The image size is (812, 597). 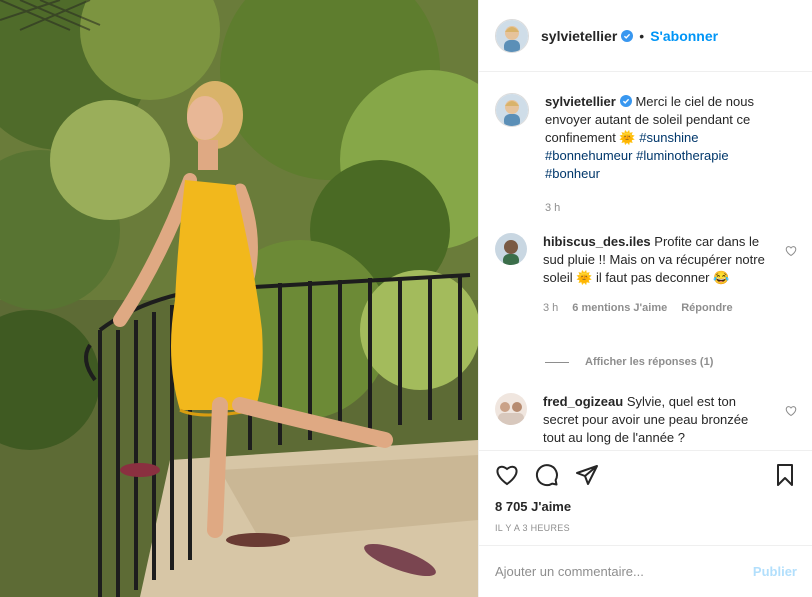 I want to click on follow-button: S'abonner, so click(x=684, y=36).